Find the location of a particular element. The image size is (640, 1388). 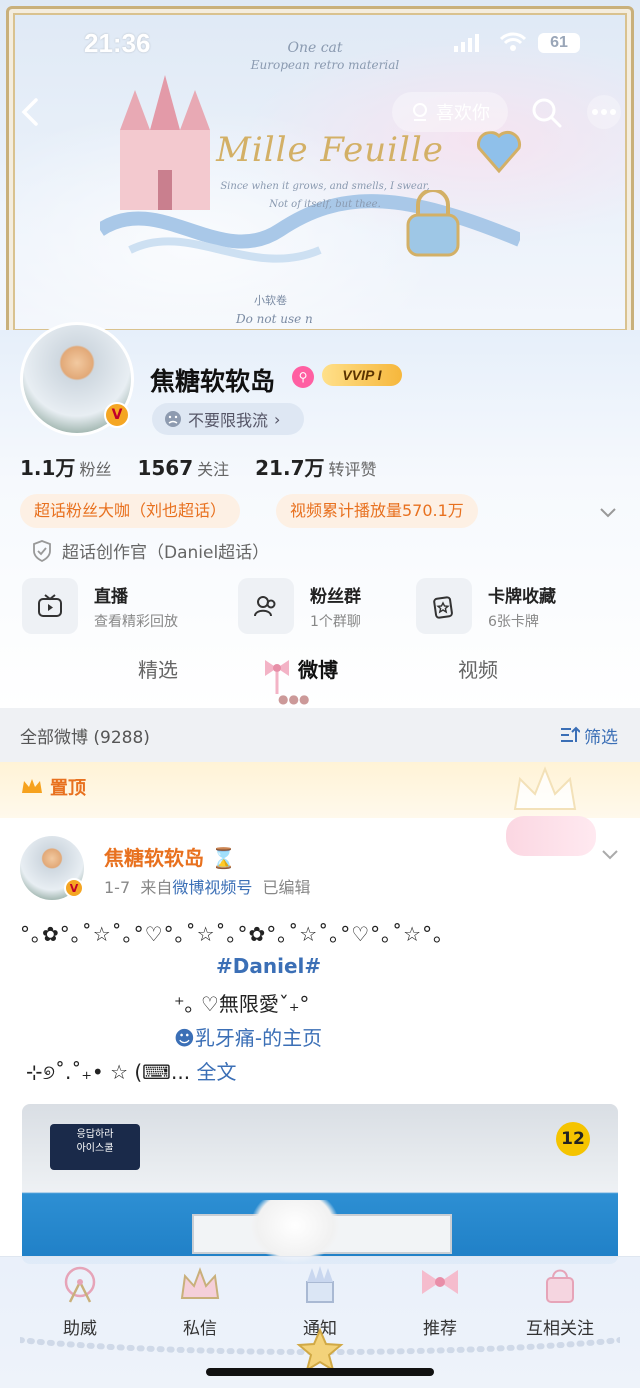

filter-bar: 全部微博 (9288) 筛选 is located at coordinates (320, 735).